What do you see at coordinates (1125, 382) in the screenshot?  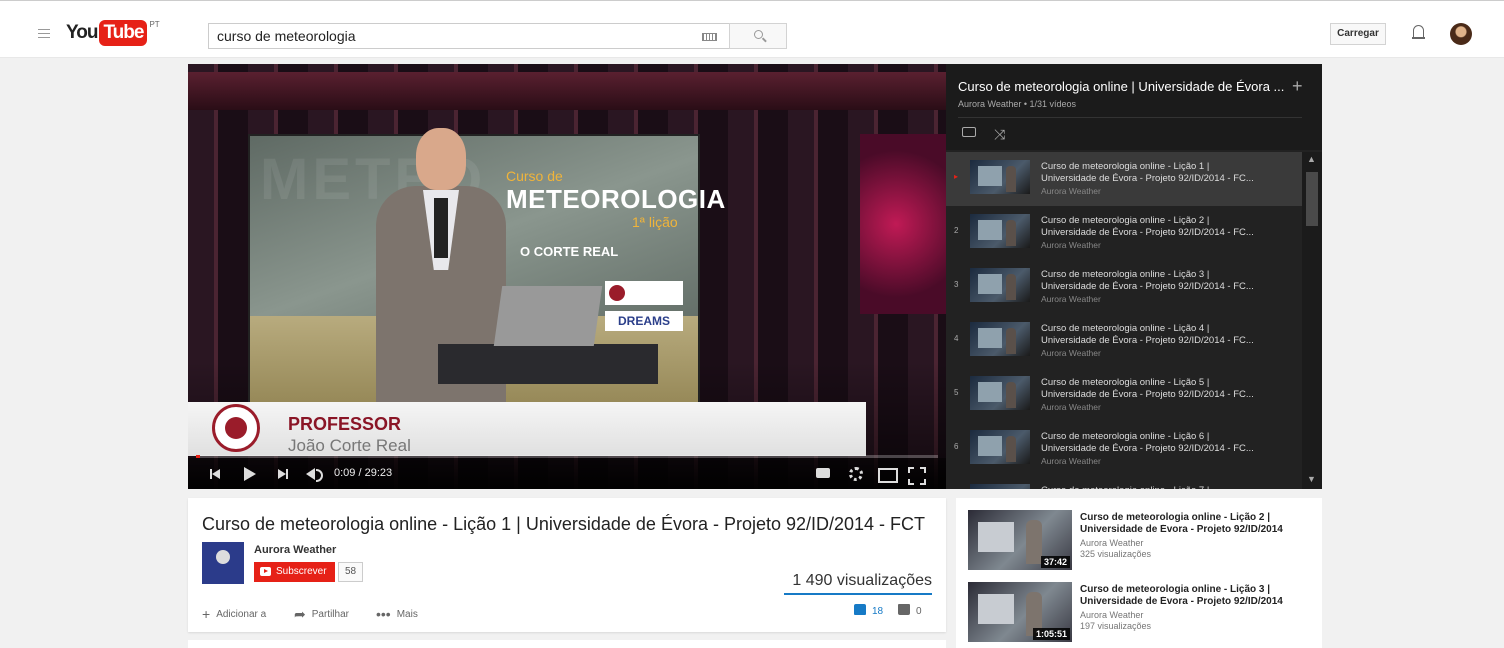 I see `playlist-item-title: Curso de meteorologia online - Lição 5 |` at bounding box center [1125, 382].